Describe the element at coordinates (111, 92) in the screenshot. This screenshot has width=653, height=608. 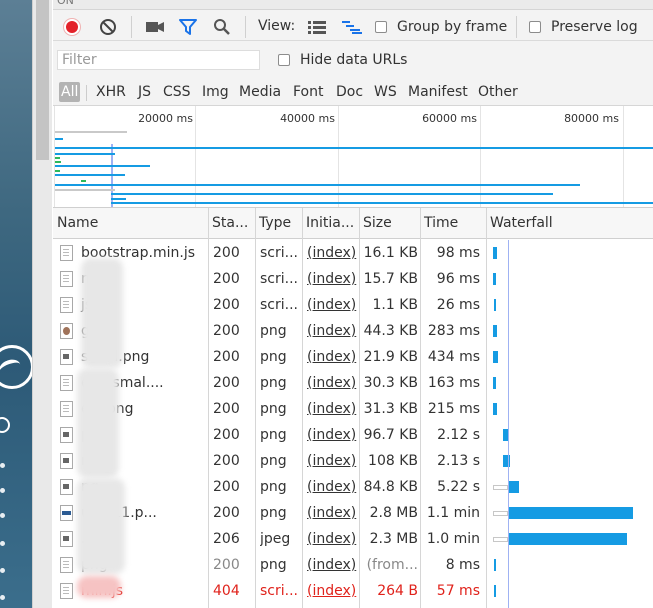
I see `type-filter-xhr: XHR` at that location.